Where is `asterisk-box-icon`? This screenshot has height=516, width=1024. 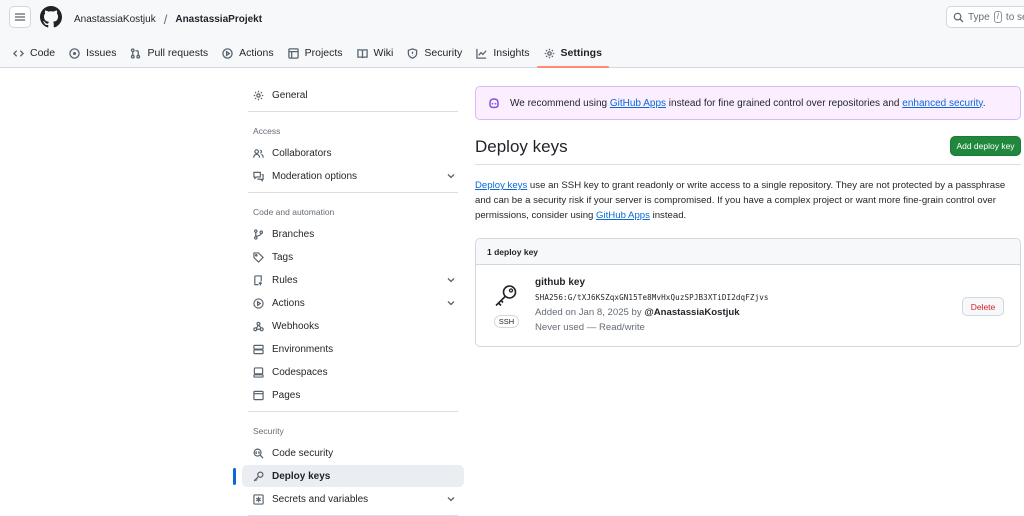 asterisk-box-icon is located at coordinates (258, 499).